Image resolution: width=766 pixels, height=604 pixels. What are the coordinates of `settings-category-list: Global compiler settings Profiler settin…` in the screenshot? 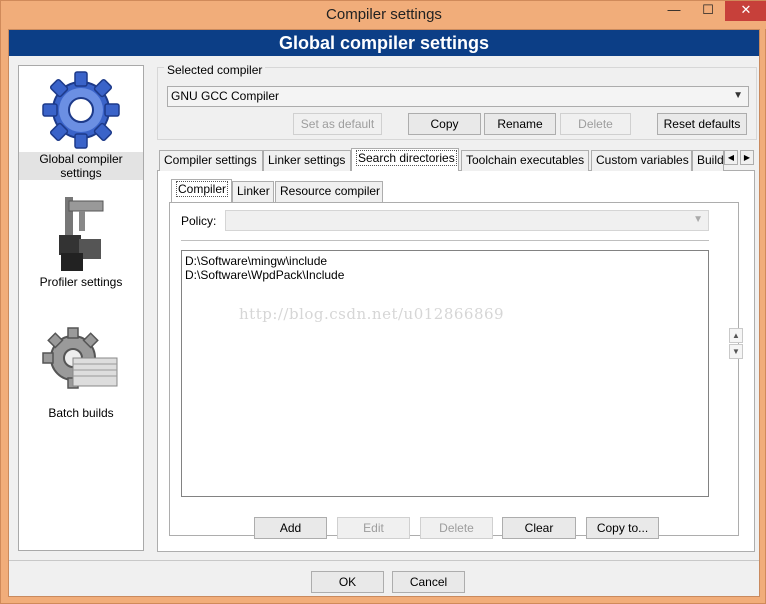 It's located at (81, 308).